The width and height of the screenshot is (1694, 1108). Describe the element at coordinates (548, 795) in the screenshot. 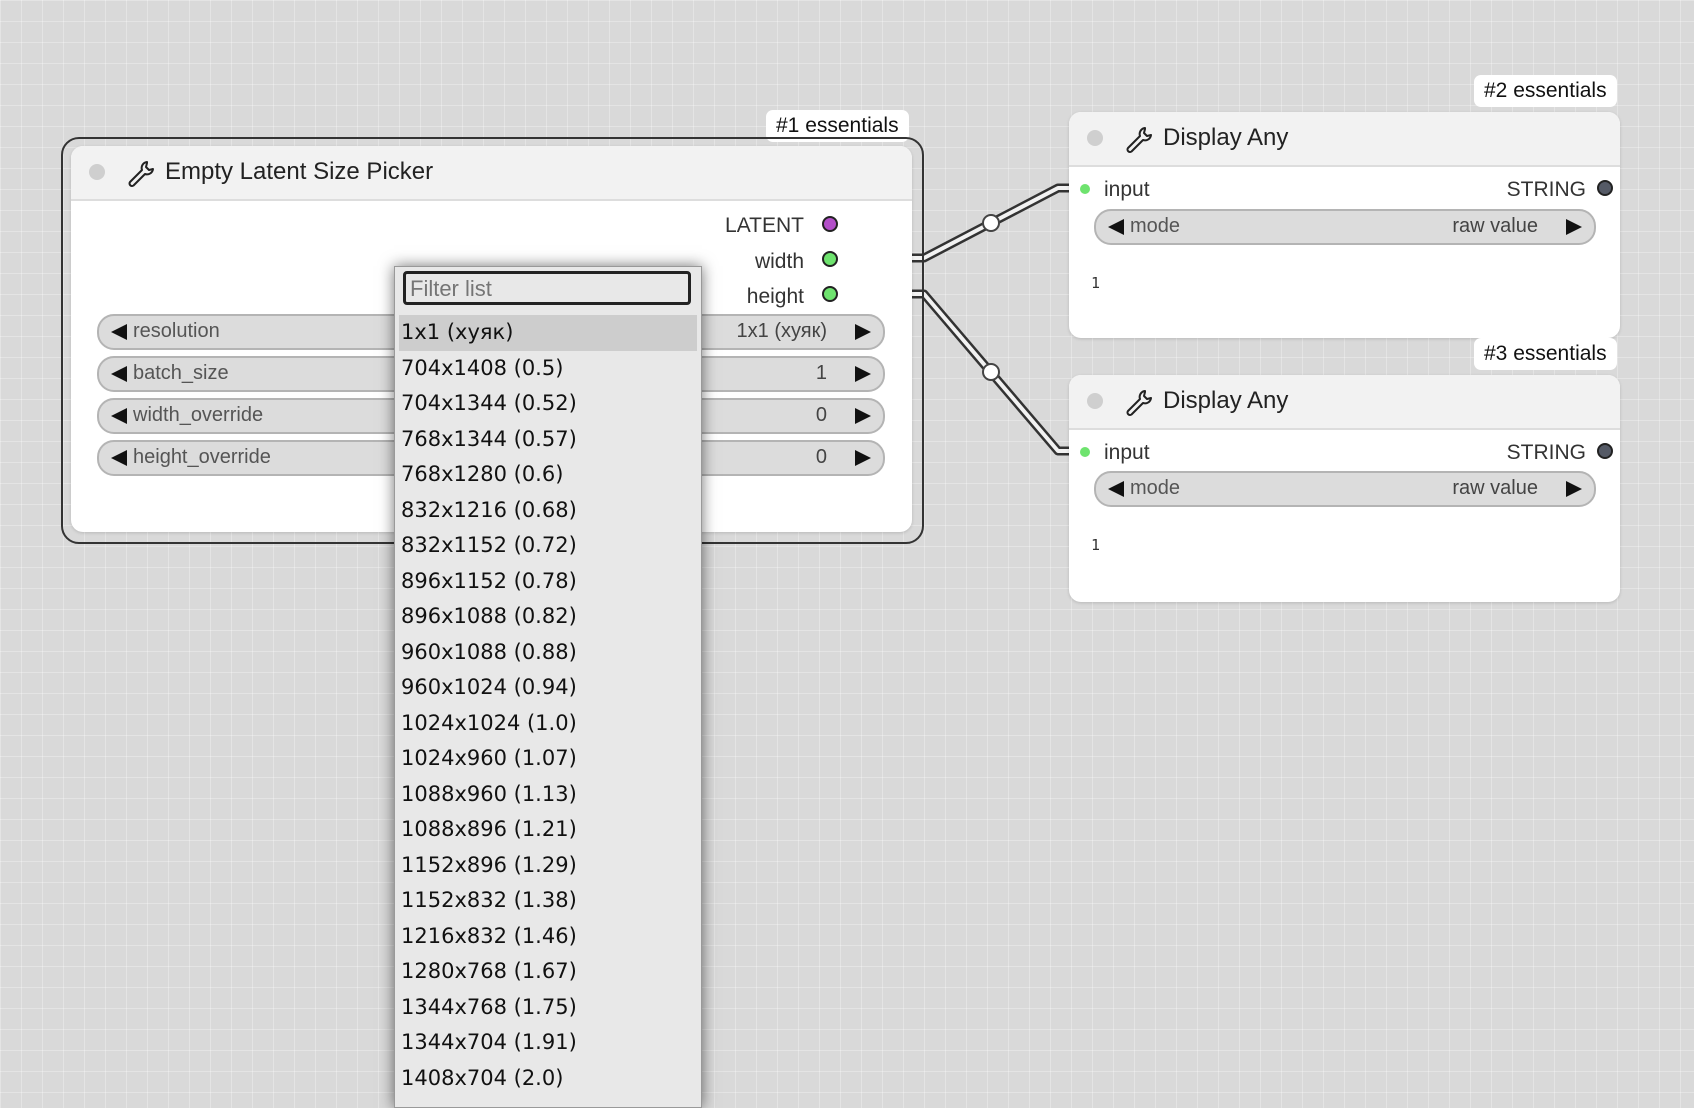

I see `dropdown-option: 1088x960 (1.13)` at that location.